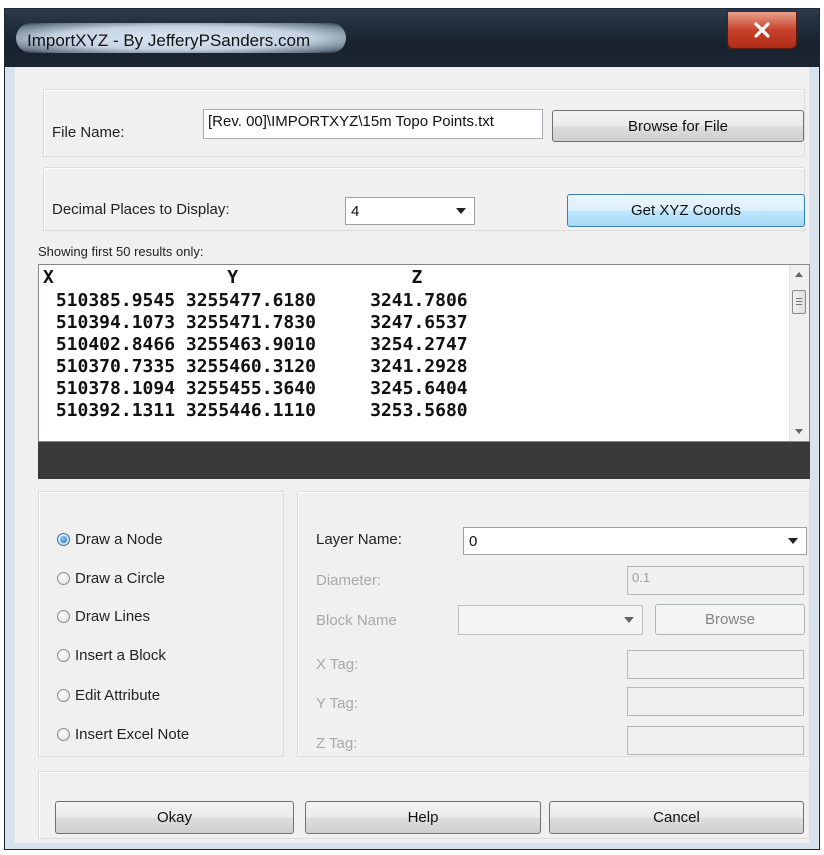 This screenshot has height=855, width=824. Describe the element at coordinates (119, 539) in the screenshot. I see `radio-label: Draw a Node` at that location.